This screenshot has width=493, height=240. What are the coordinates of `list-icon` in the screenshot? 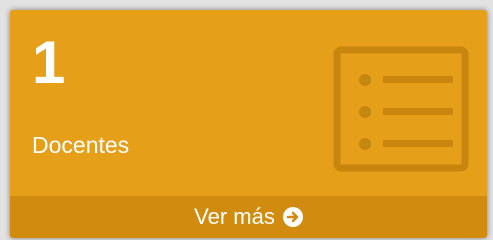 It's located at (401, 109).